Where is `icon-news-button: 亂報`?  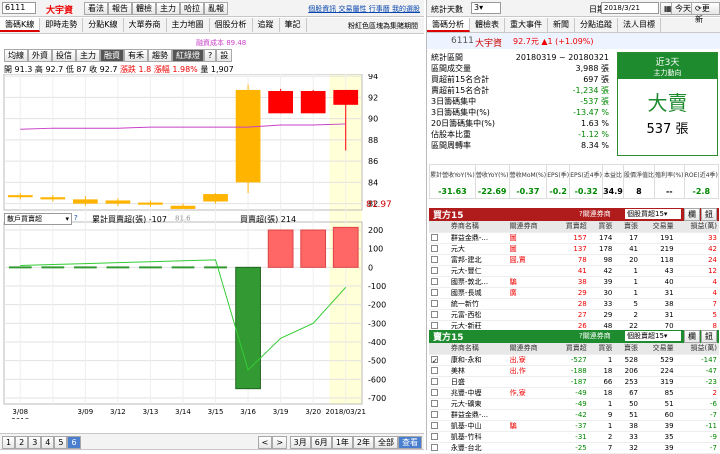
icon-news-button: 亂報 is located at coordinates (216, 8).